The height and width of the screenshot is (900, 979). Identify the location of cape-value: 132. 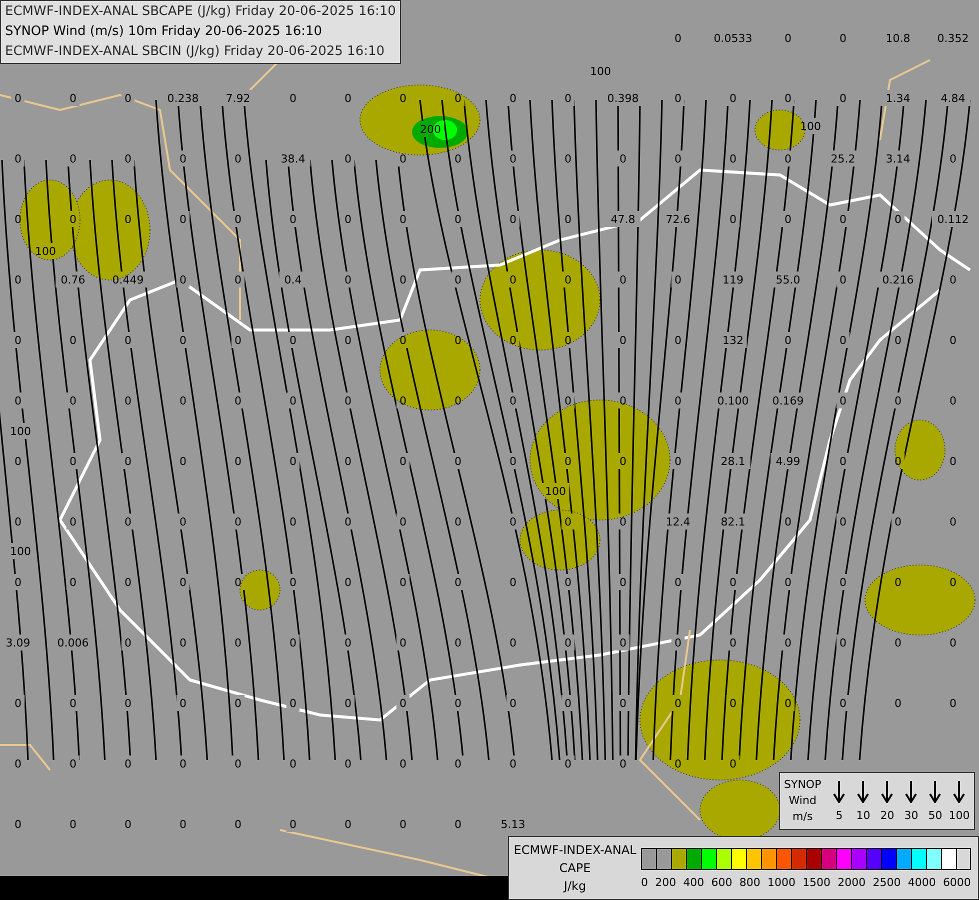
(733, 340).